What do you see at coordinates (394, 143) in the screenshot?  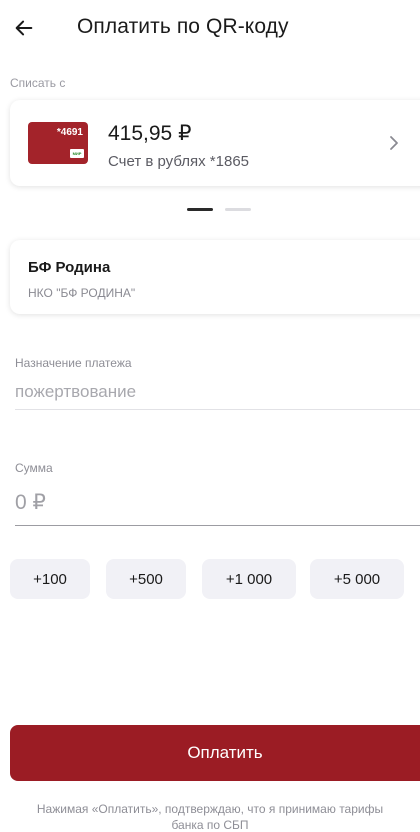 I see `chevron-right-icon` at bounding box center [394, 143].